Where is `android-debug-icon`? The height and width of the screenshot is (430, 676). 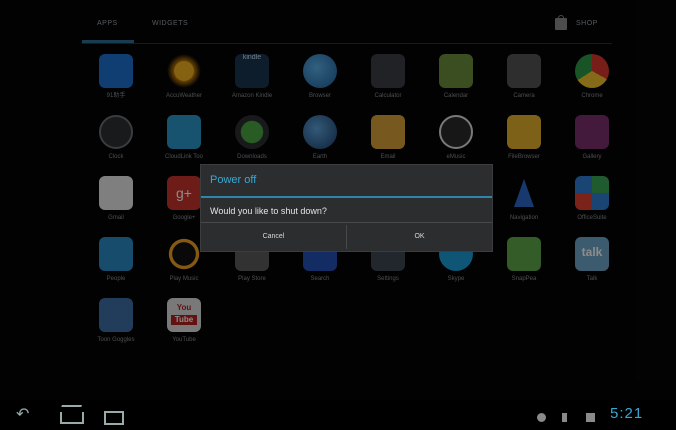 android-debug-icon is located at coordinates (541, 417).